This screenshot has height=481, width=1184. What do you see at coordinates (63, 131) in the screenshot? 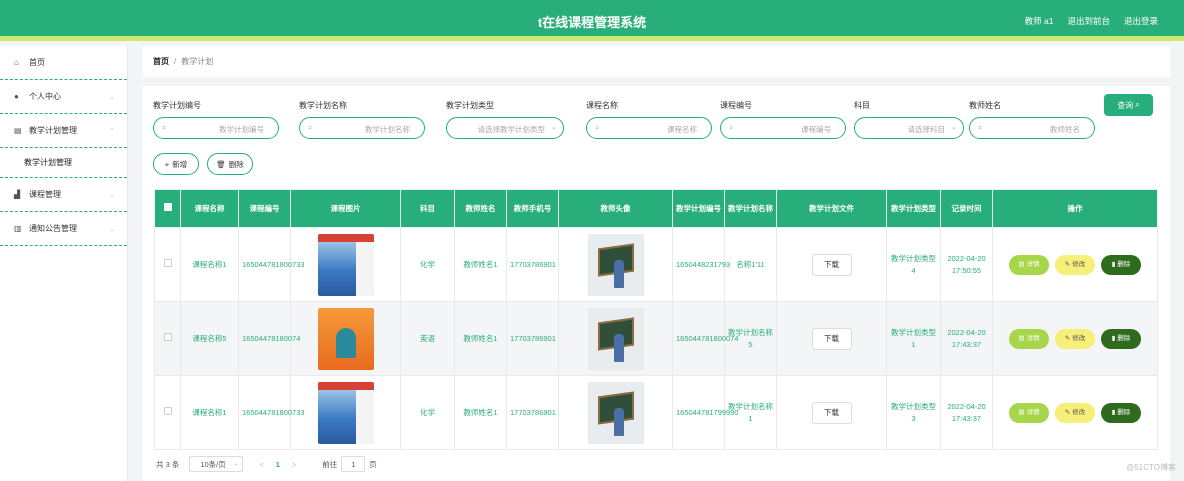
I see `sidebar-item-teaching-plan: ▤ 教学计划管理 ⌃` at bounding box center [63, 131].